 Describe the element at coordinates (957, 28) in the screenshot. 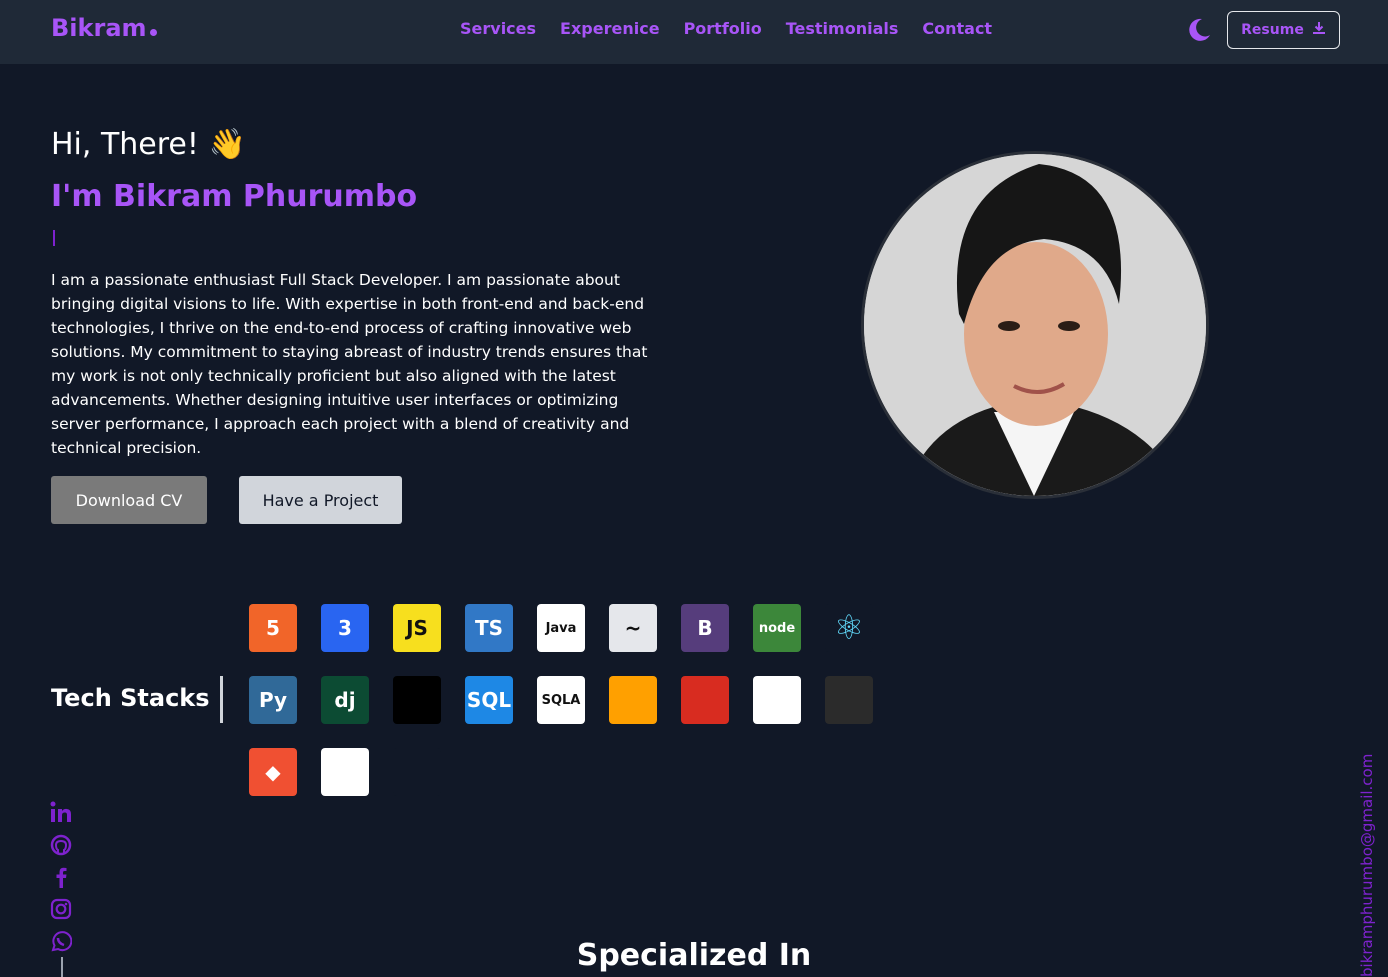

I see `nav-link-contact: Contact` at that location.